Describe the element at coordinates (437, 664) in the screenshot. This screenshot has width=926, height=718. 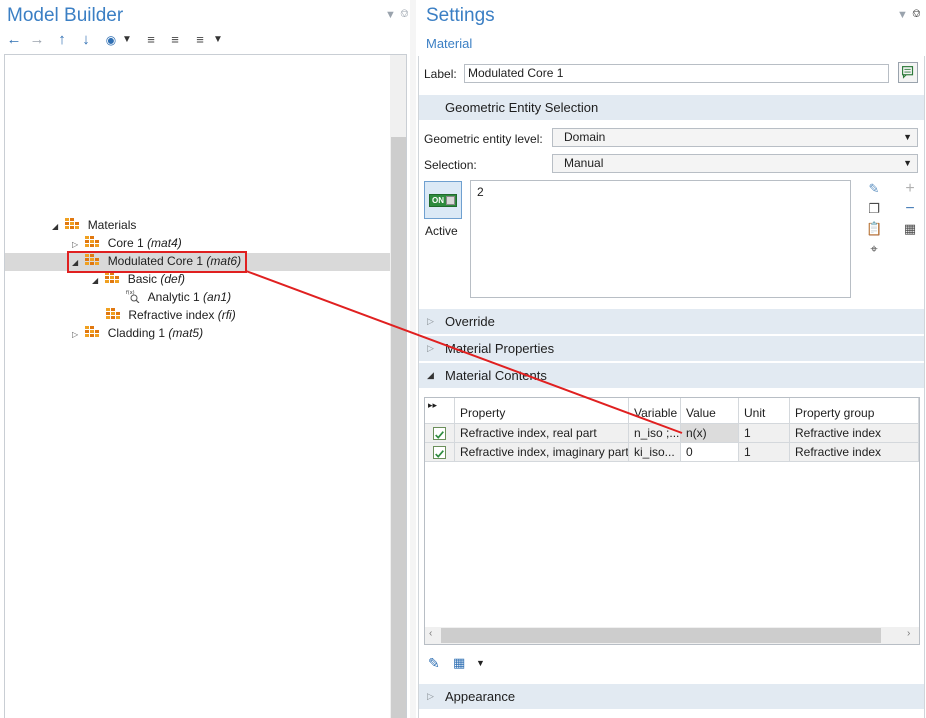
I see `edit-icon: ✎` at that location.